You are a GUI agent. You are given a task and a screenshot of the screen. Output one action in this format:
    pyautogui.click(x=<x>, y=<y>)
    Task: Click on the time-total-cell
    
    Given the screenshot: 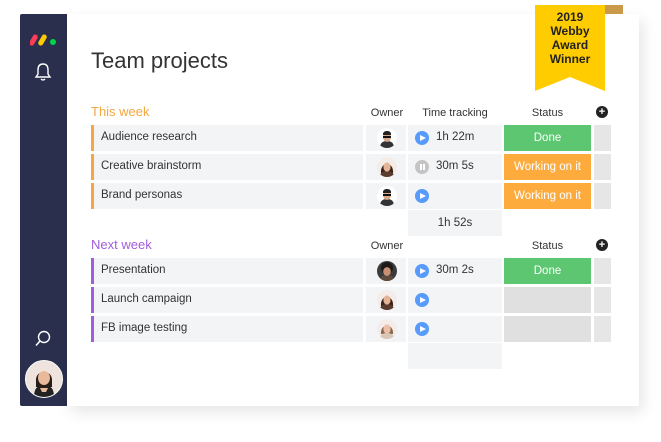 What is the action you would take?
    pyautogui.click(x=455, y=356)
    